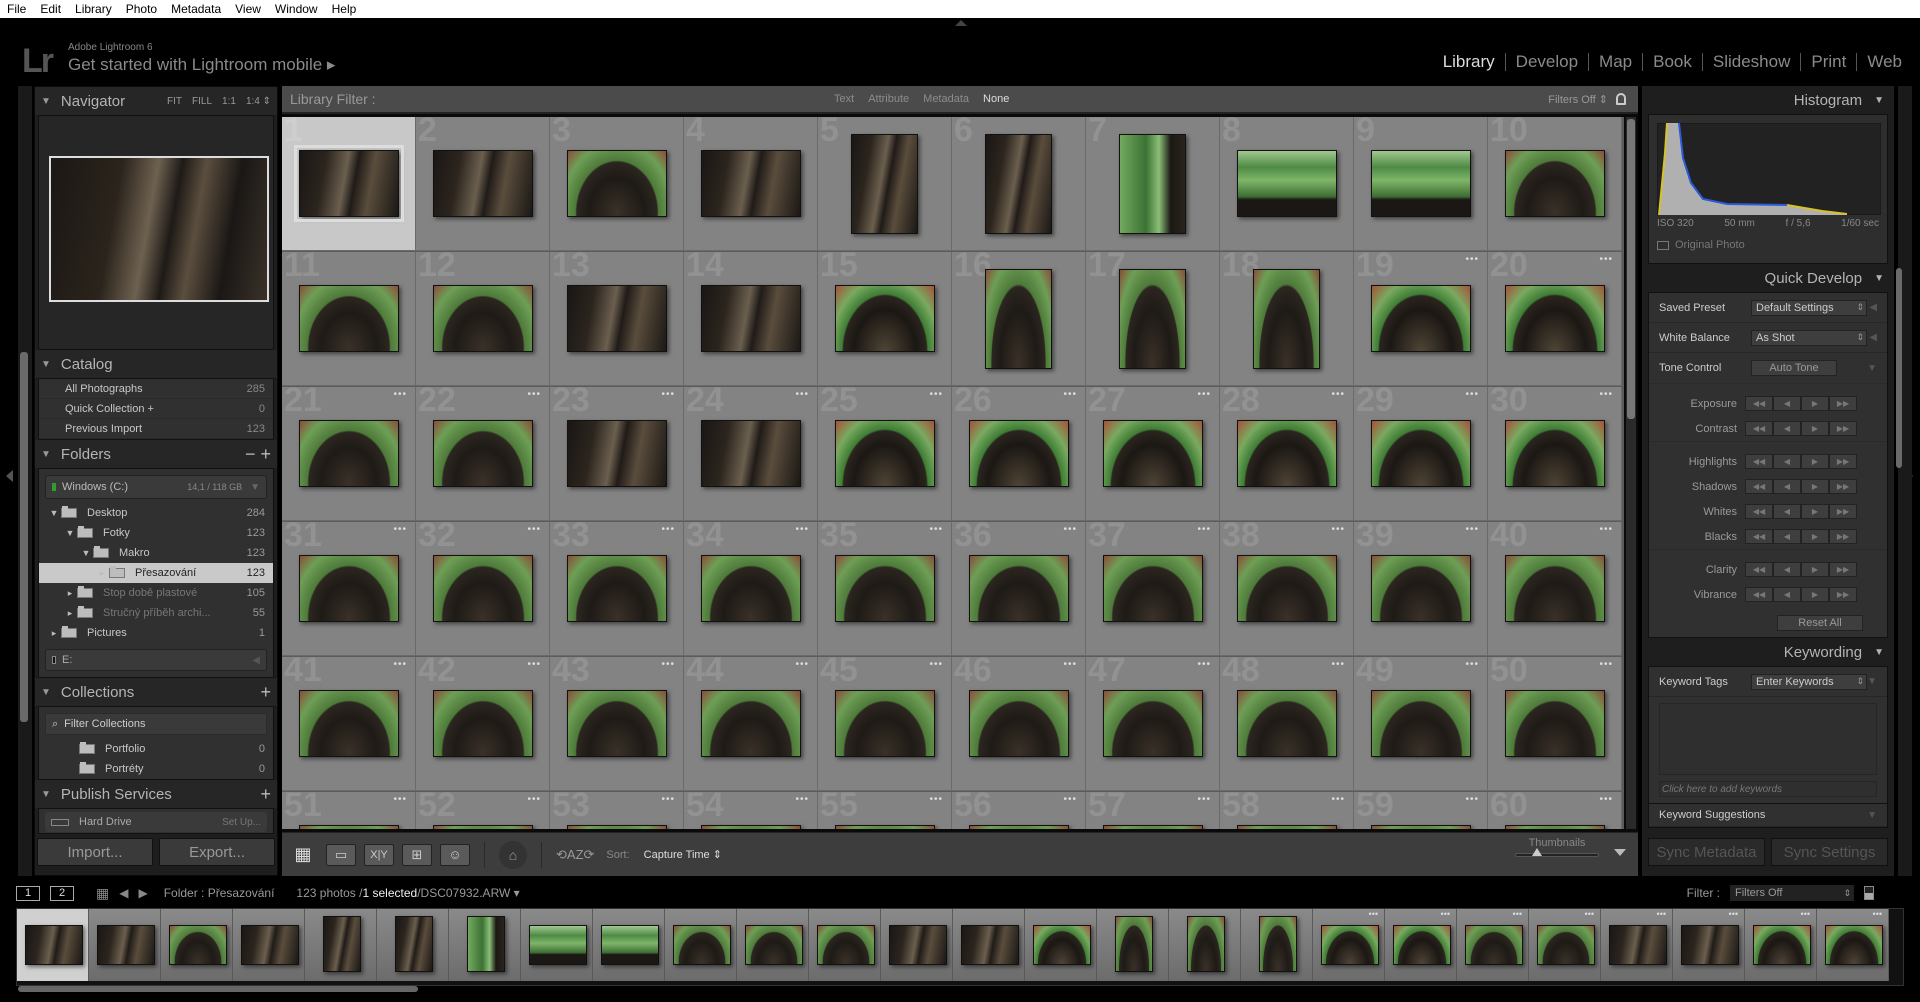 Image resolution: width=1920 pixels, height=1002 pixels. I want to click on menu-library: Library, so click(93, 9).